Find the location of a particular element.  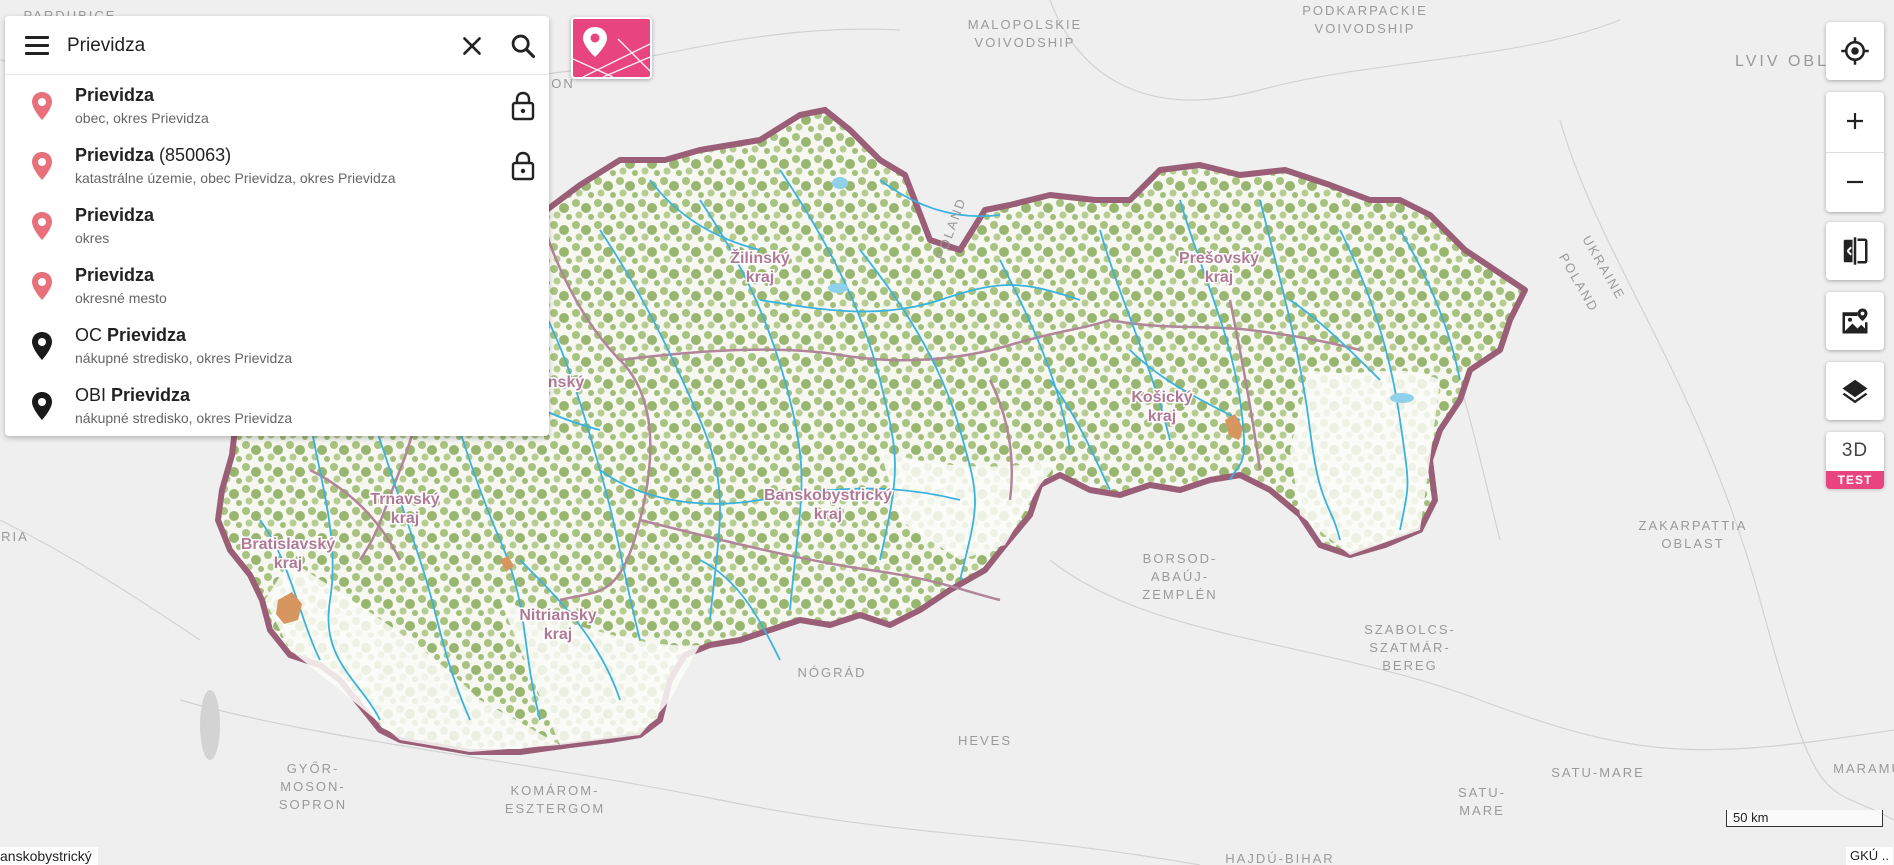

minus-icon is located at coordinates (1855, 182).